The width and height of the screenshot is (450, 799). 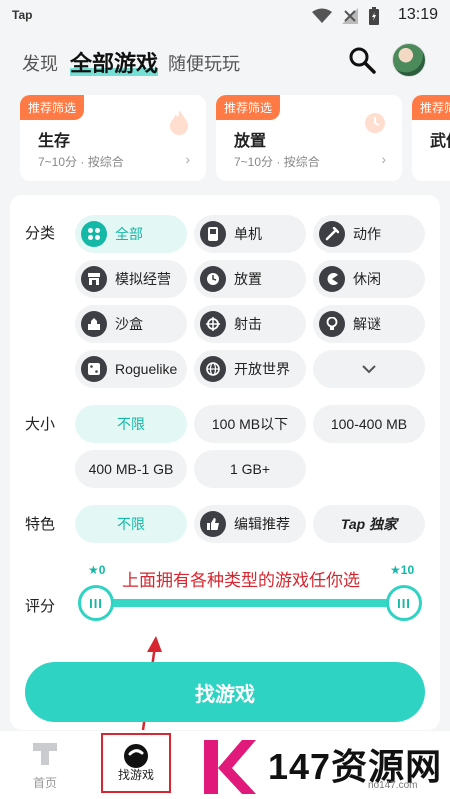 What do you see at coordinates (136, 763) in the screenshot?
I see `bottom-tab-find-games: 找游戏` at bounding box center [136, 763].